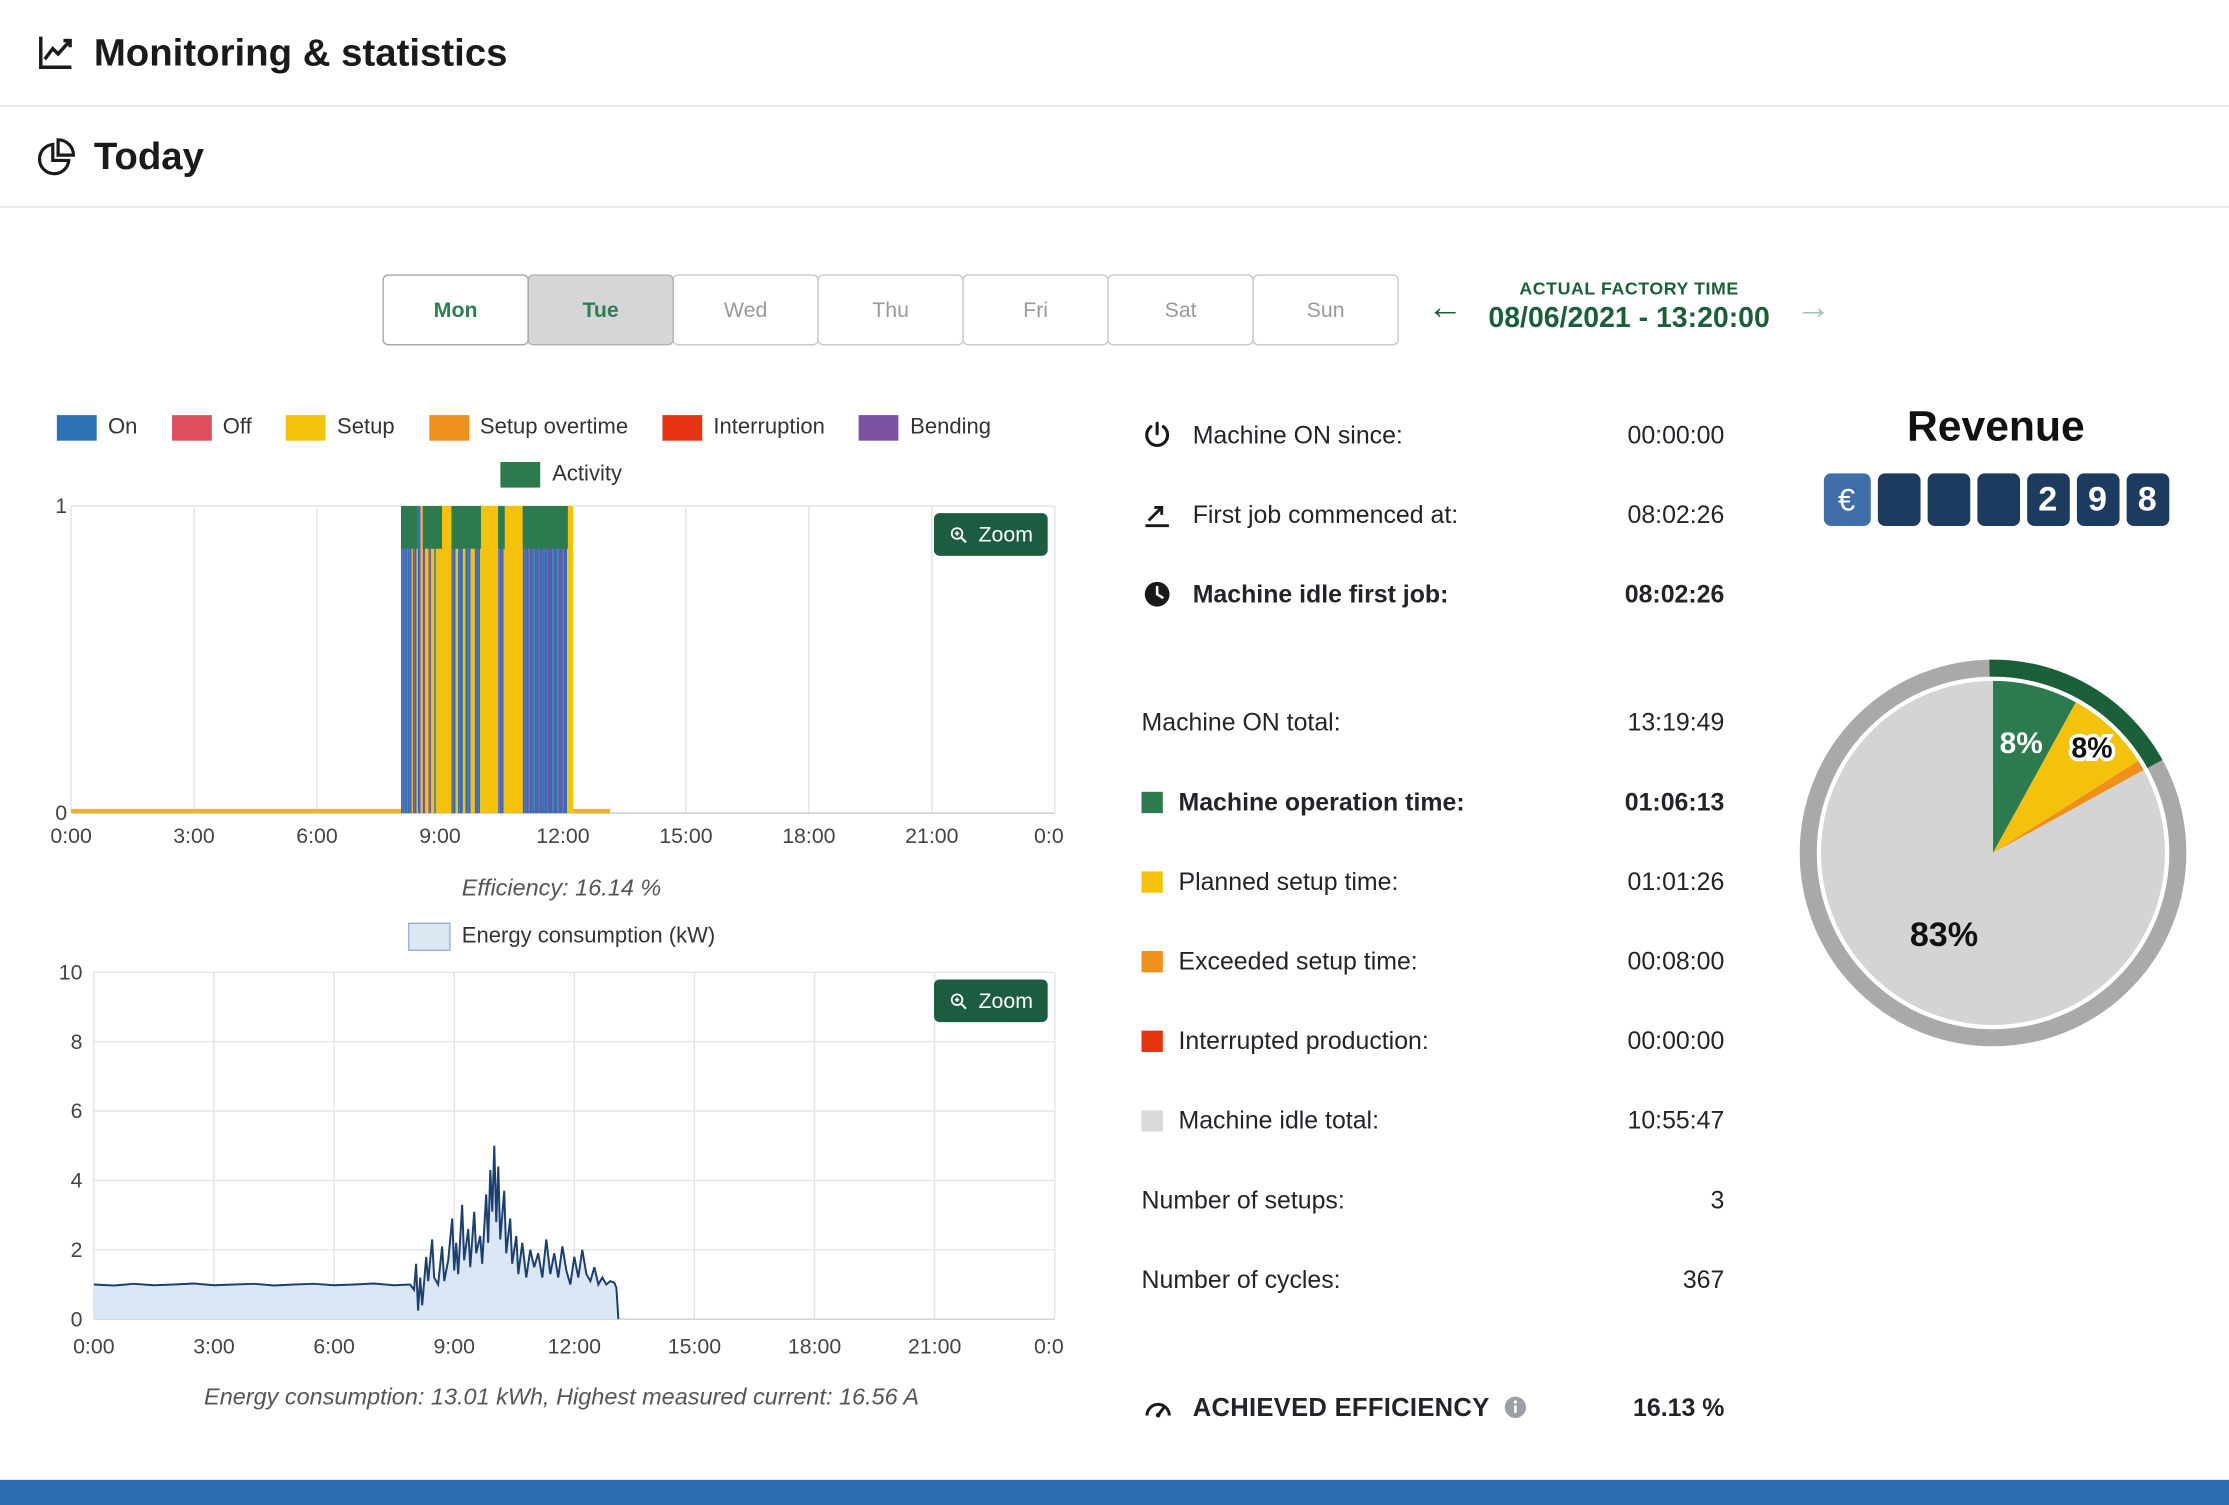  I want to click on legend-label: Interruption, so click(769, 427).